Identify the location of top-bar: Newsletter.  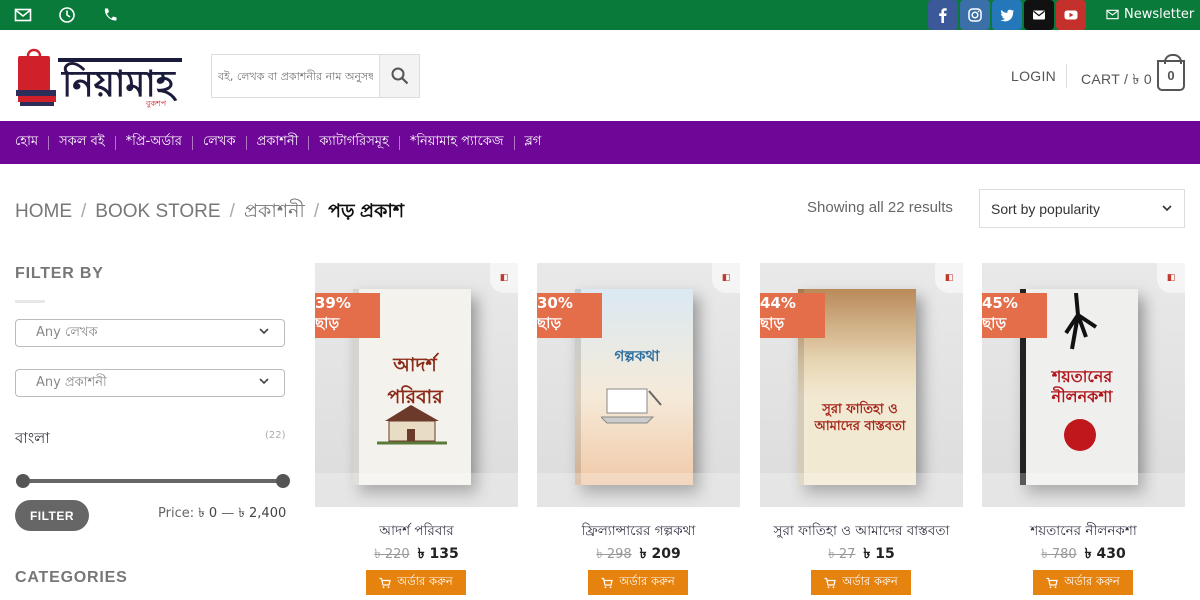
(600, 15).